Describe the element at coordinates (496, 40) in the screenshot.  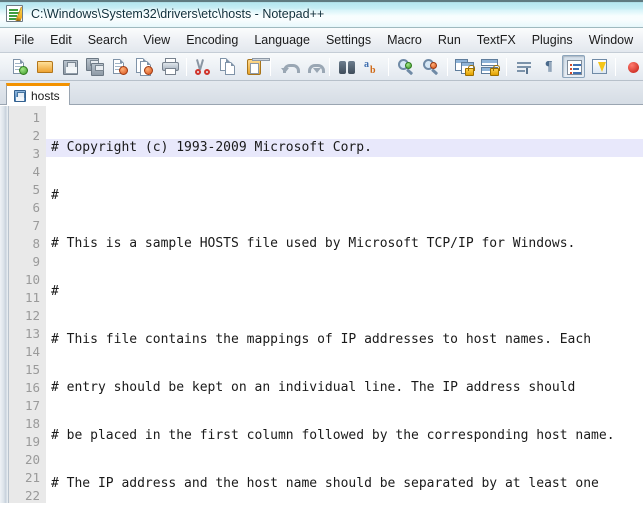
I see `menu-item-textfx: TextFX` at that location.